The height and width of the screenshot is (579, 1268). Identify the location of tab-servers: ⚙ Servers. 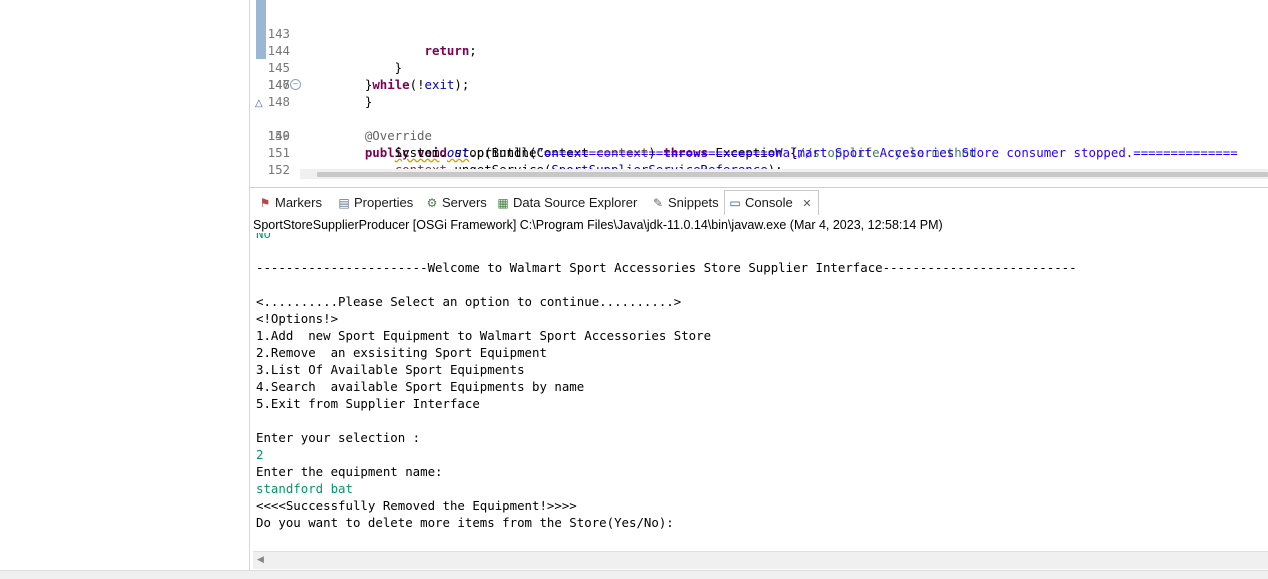
(454, 203).